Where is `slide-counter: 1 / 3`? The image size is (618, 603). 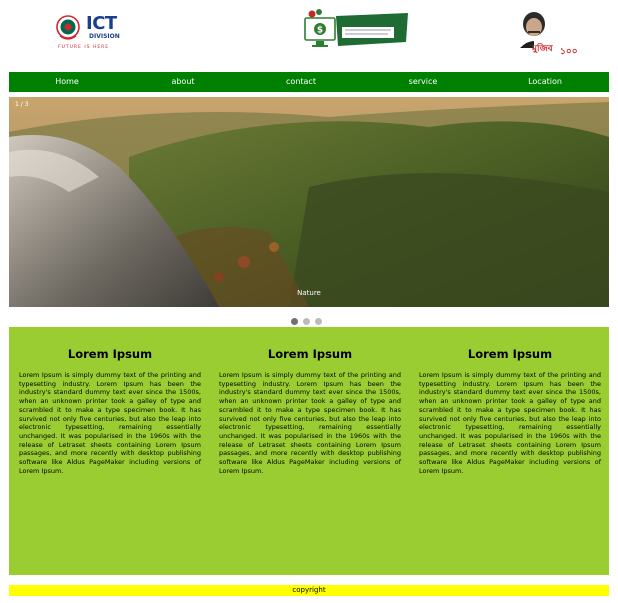
slide-counter: 1 / 3 is located at coordinates (22, 104).